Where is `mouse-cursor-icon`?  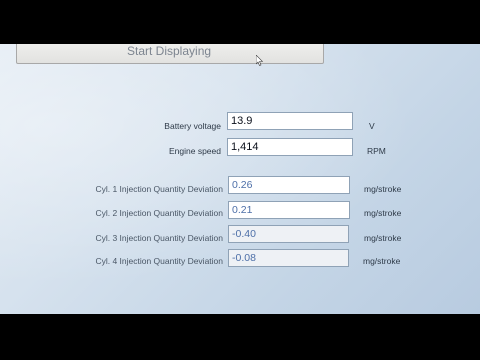
mouse-cursor-icon is located at coordinates (259, 60).